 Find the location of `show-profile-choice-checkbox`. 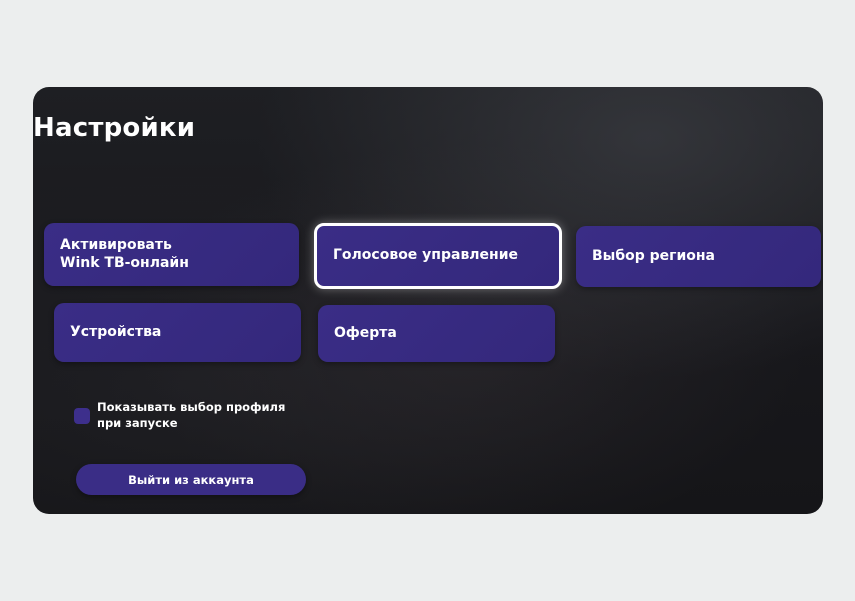

show-profile-choice-checkbox is located at coordinates (82, 416).